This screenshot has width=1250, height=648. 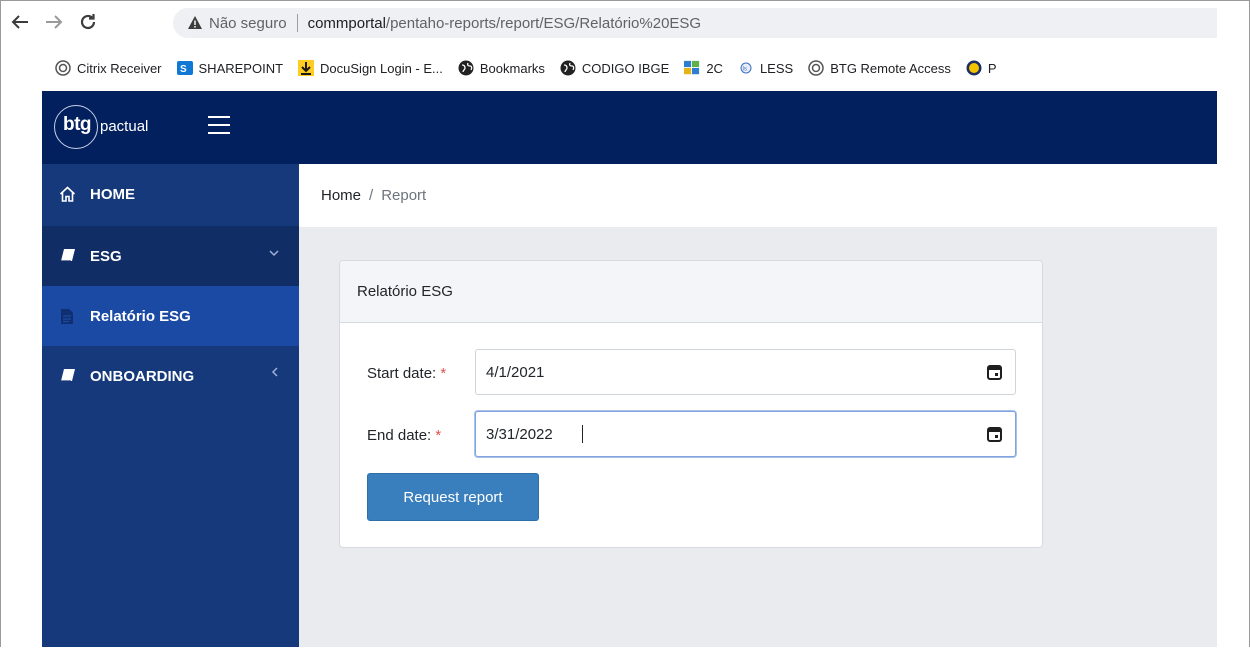 What do you see at coordinates (745, 434) in the screenshot?
I see `end-date-input` at bounding box center [745, 434].